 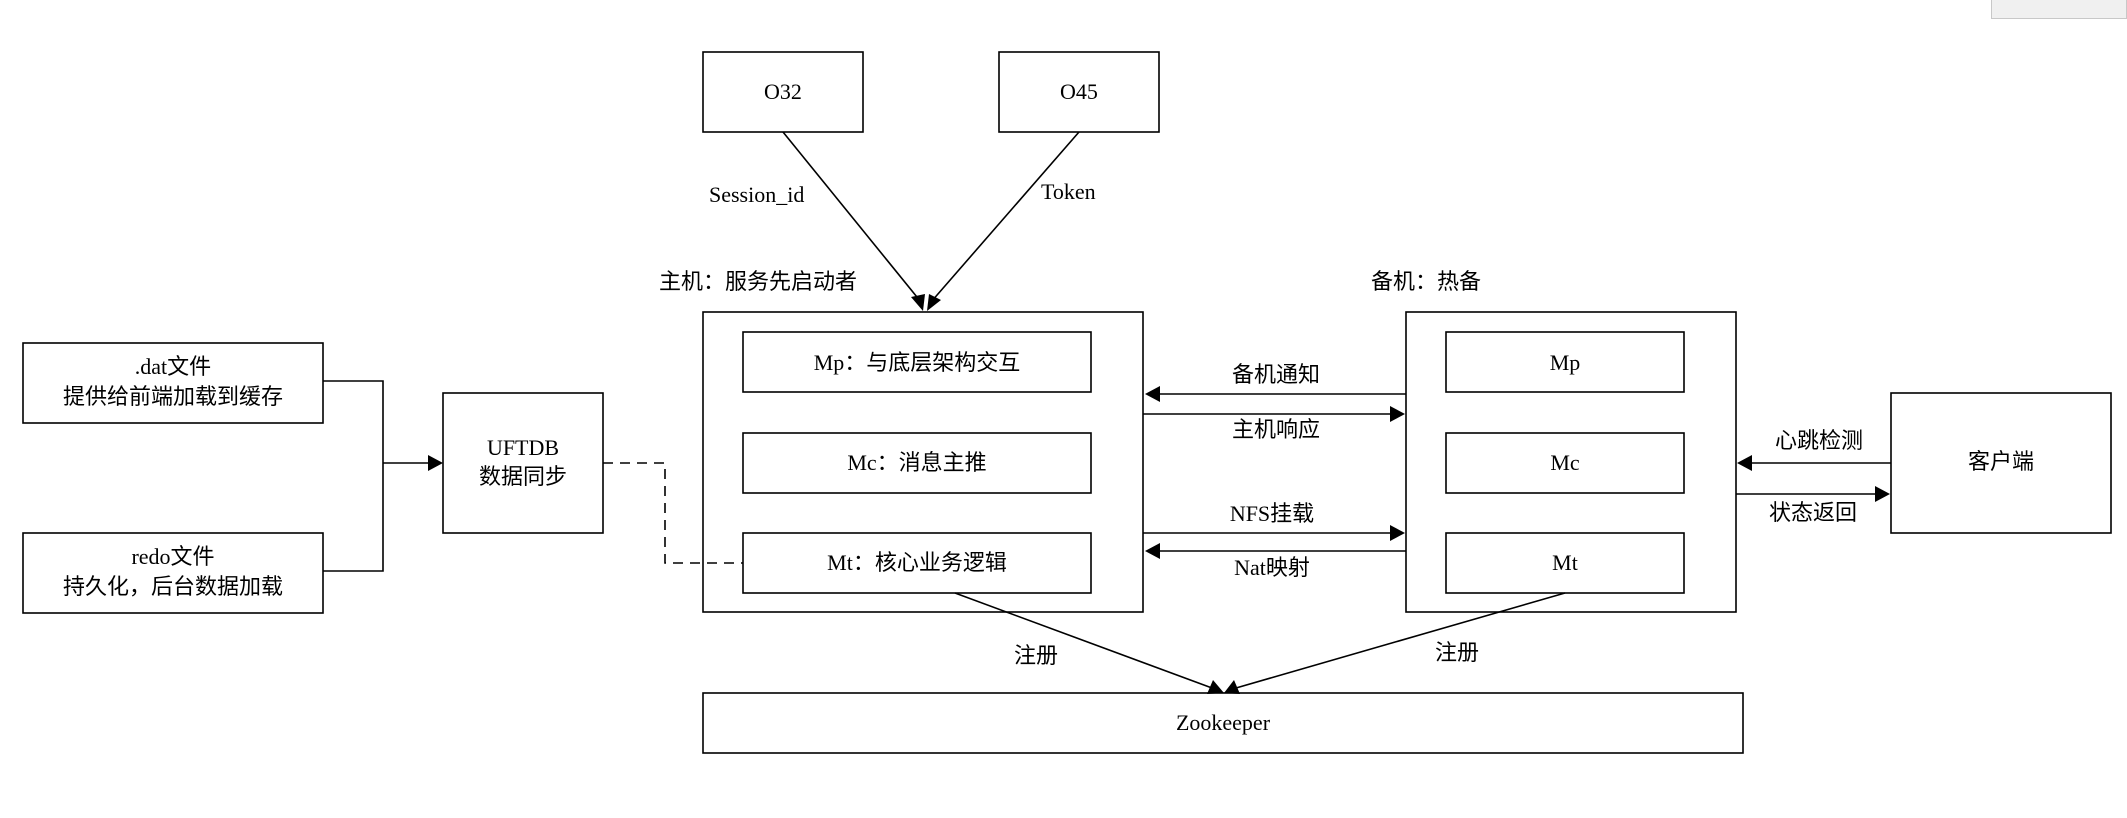 I want to click on session-id-label: Session_id, so click(x=756, y=194).